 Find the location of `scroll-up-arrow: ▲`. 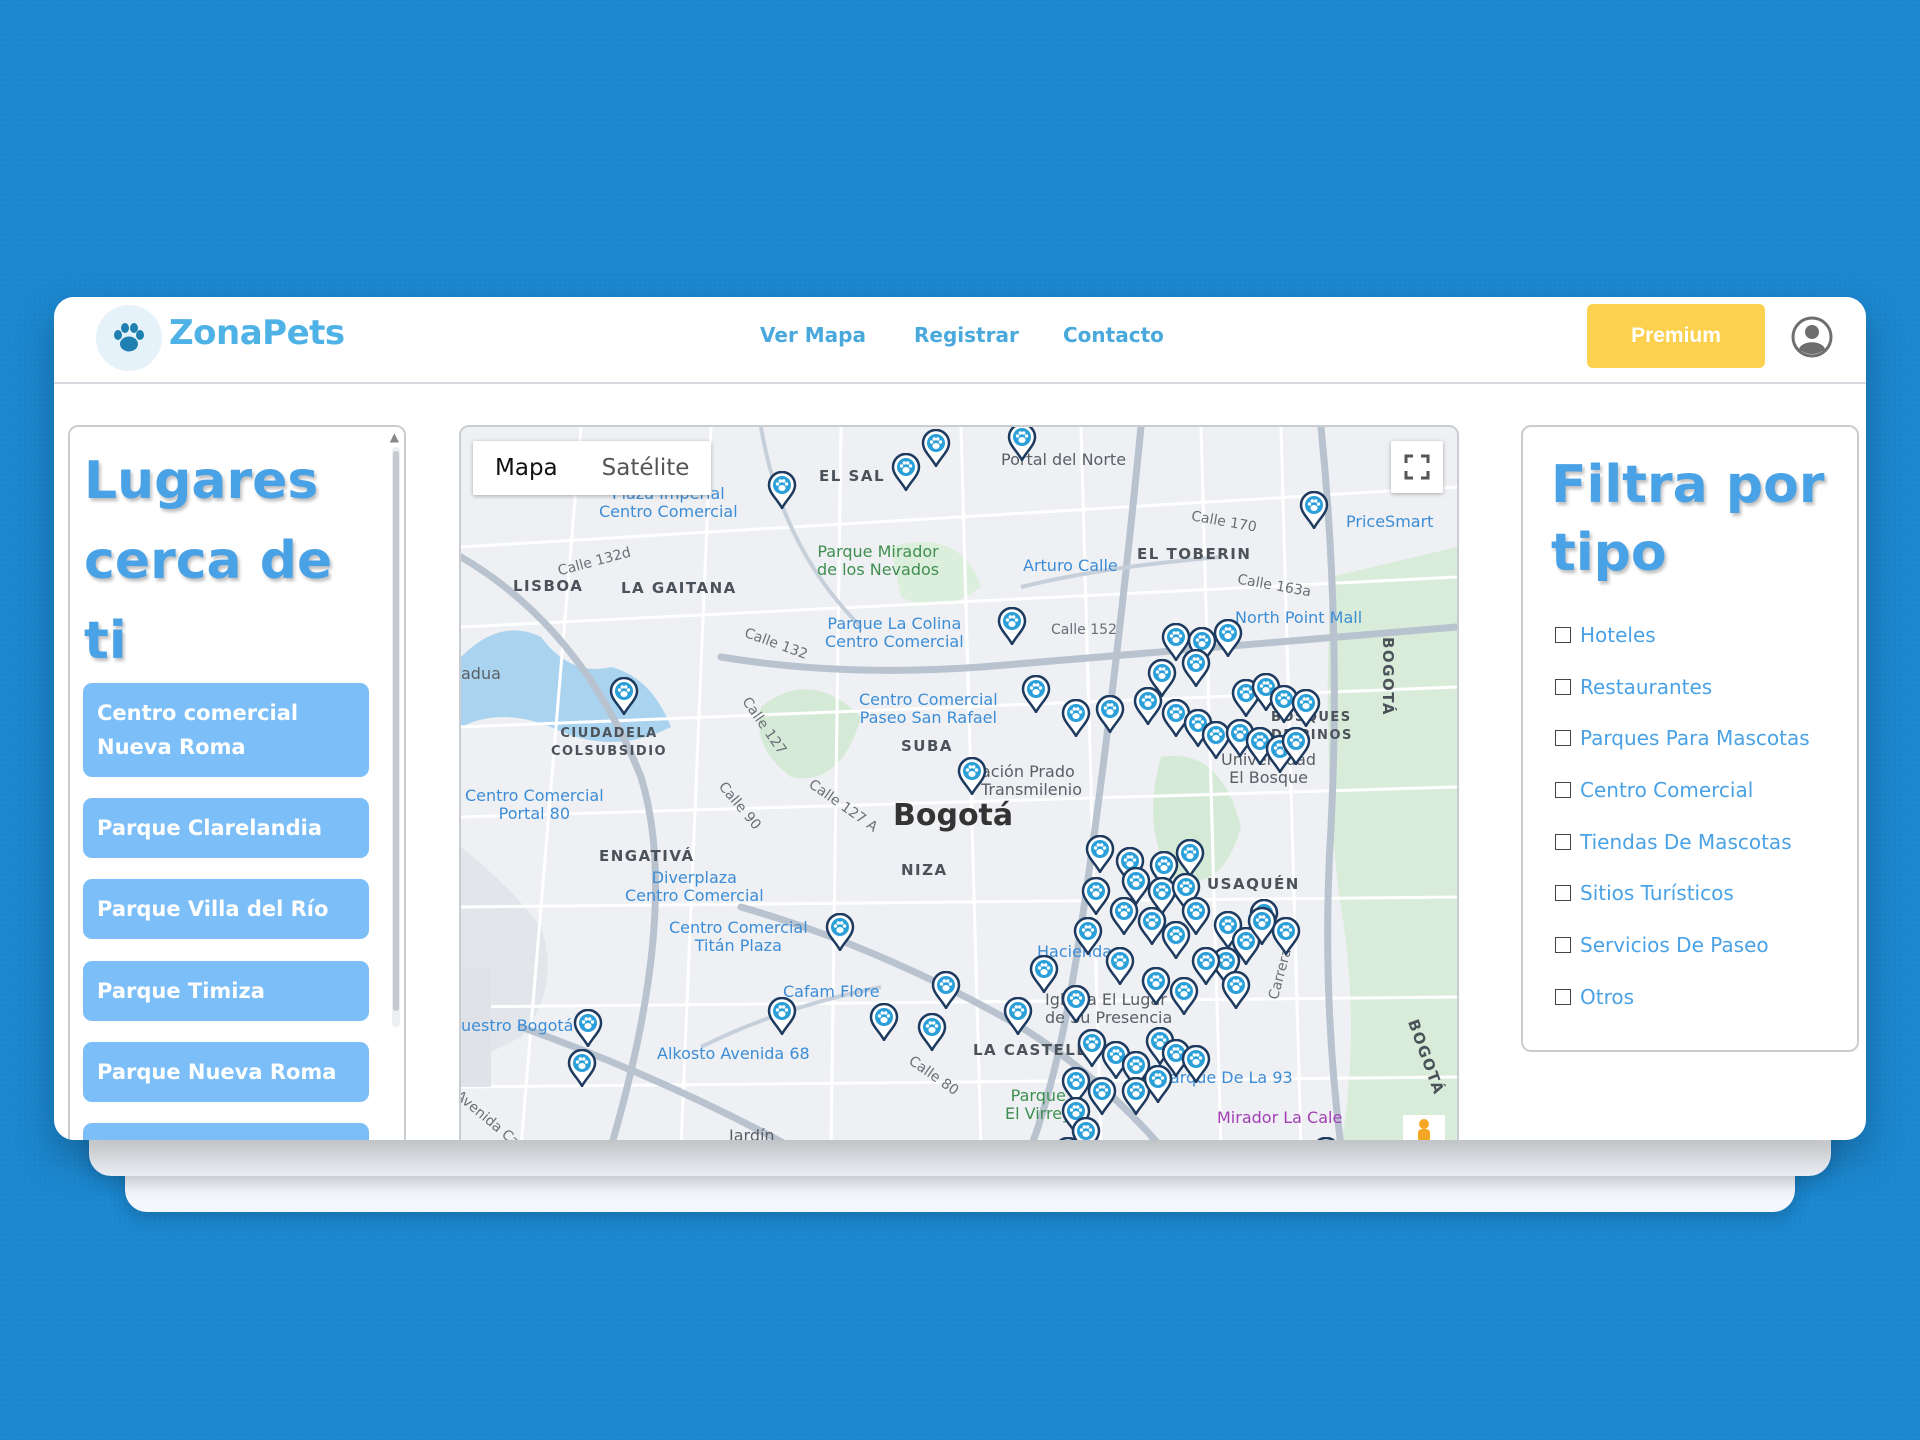

scroll-up-arrow: ▲ is located at coordinates (394, 437).